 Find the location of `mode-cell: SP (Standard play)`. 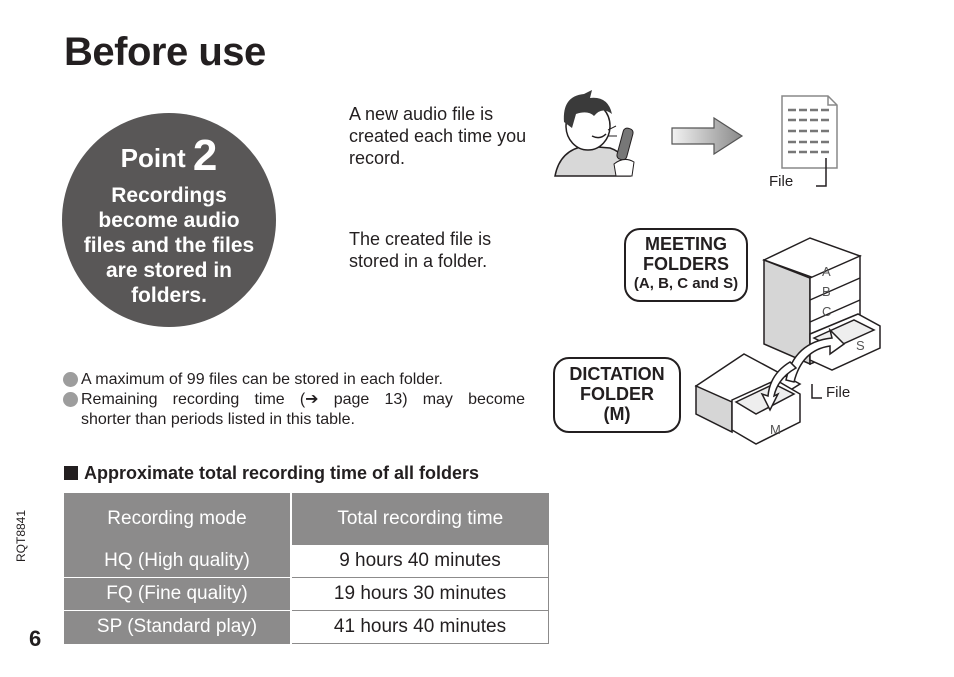

mode-cell: SP (Standard play) is located at coordinates (178, 627).